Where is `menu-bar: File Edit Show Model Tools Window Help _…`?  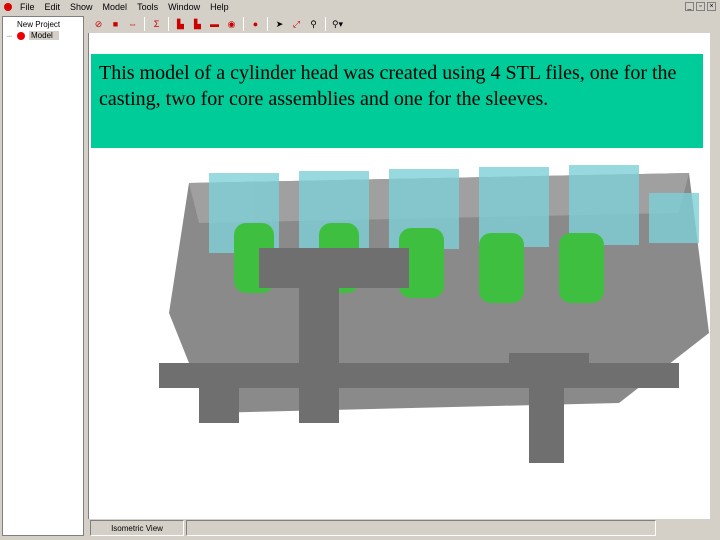 menu-bar: File Edit Show Model Tools Window Help _… is located at coordinates (360, 7).